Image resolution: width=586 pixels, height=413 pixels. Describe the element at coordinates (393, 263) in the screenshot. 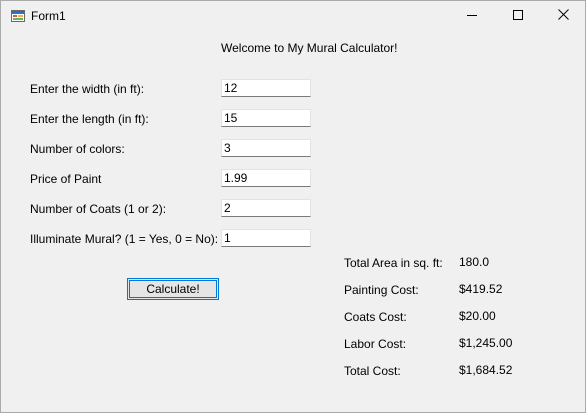

I see `total-area-label: Total Area in sq. ft:` at that location.